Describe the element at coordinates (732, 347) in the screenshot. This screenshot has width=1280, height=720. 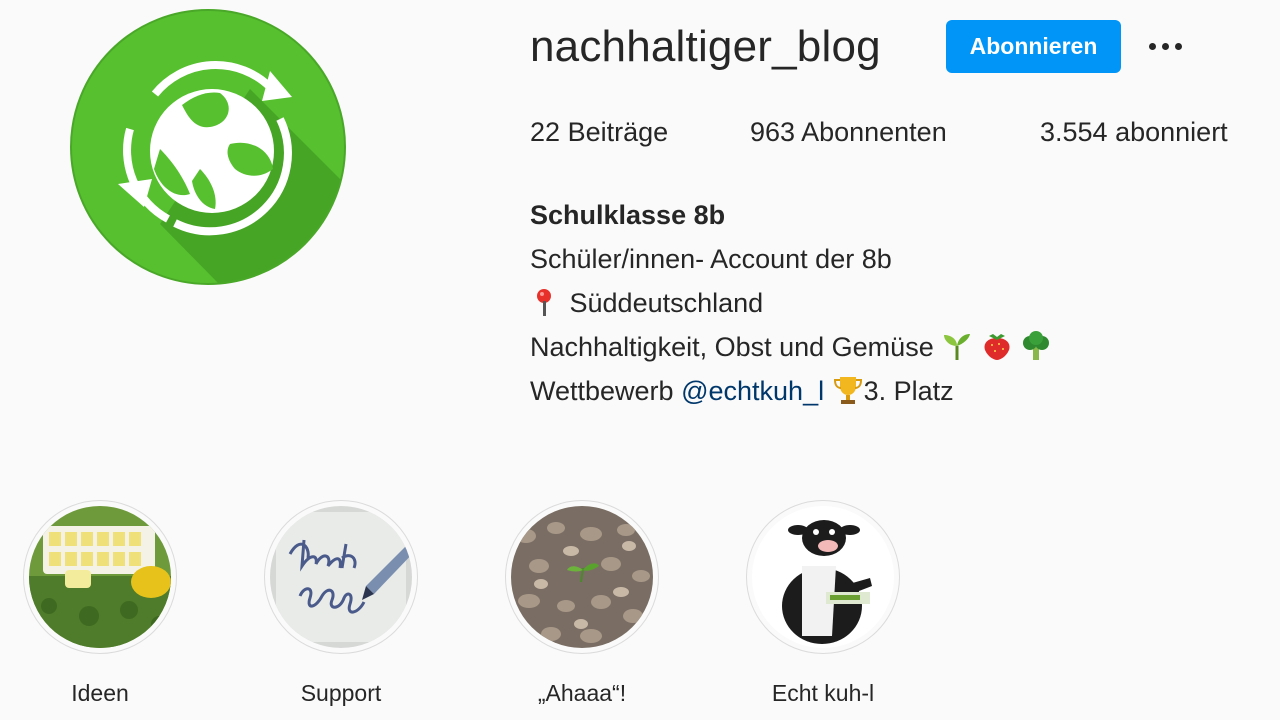
I see `bio-topics: Nachhaltigkeit, Obst und Gemüse` at that location.